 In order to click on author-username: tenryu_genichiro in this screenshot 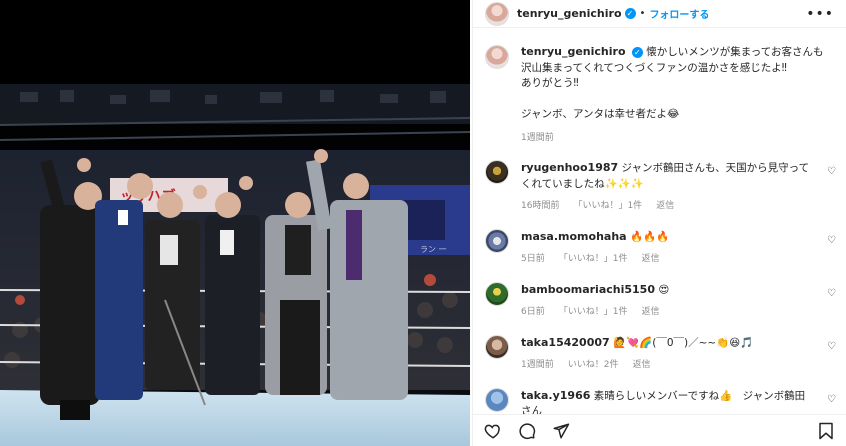, I will do `click(569, 13)`.